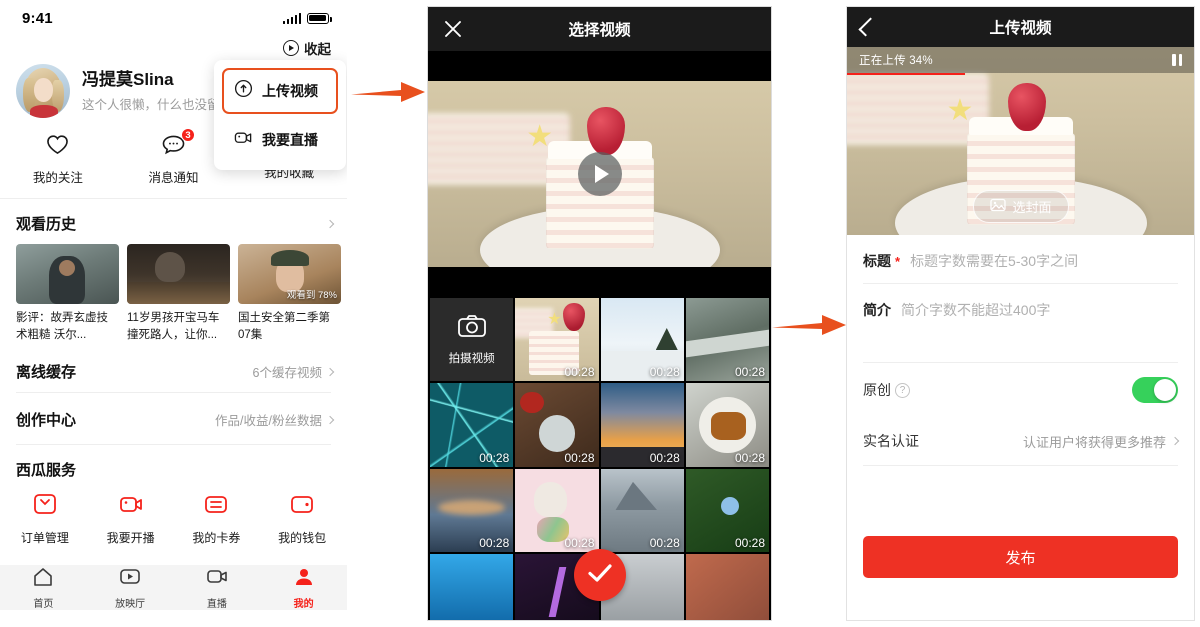 The height and width of the screenshot is (627, 1200). Describe the element at coordinates (319, 18) in the screenshot. I see `battery-icon` at that location.